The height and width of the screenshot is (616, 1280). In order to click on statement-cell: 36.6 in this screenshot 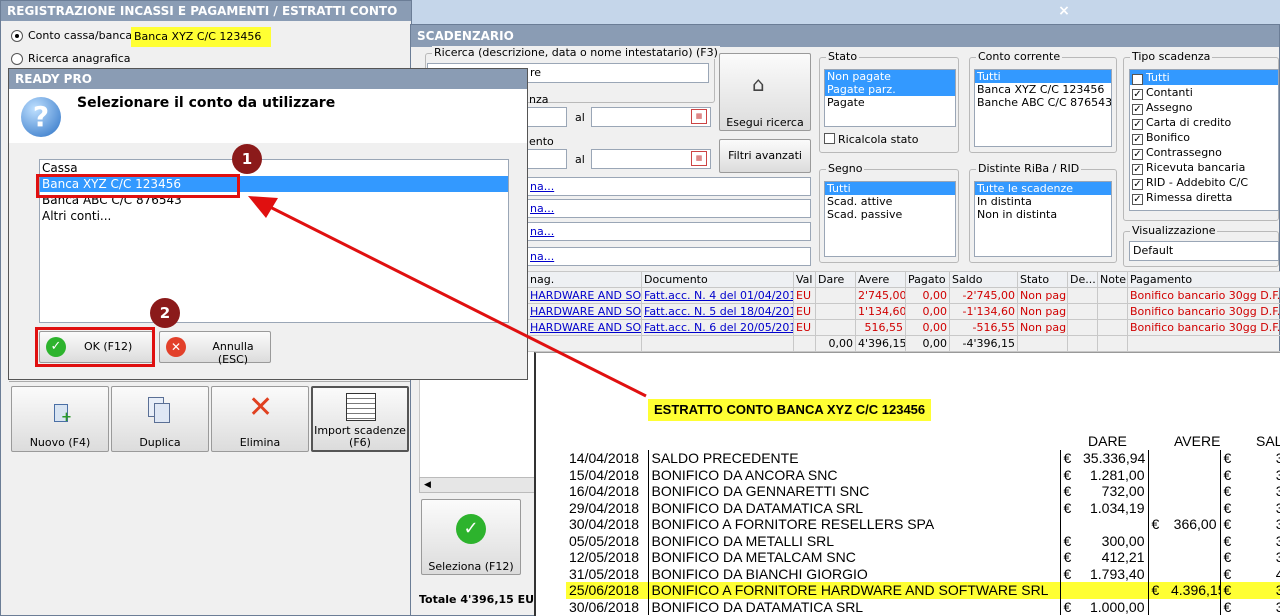, I will do `click(1260, 475)`.